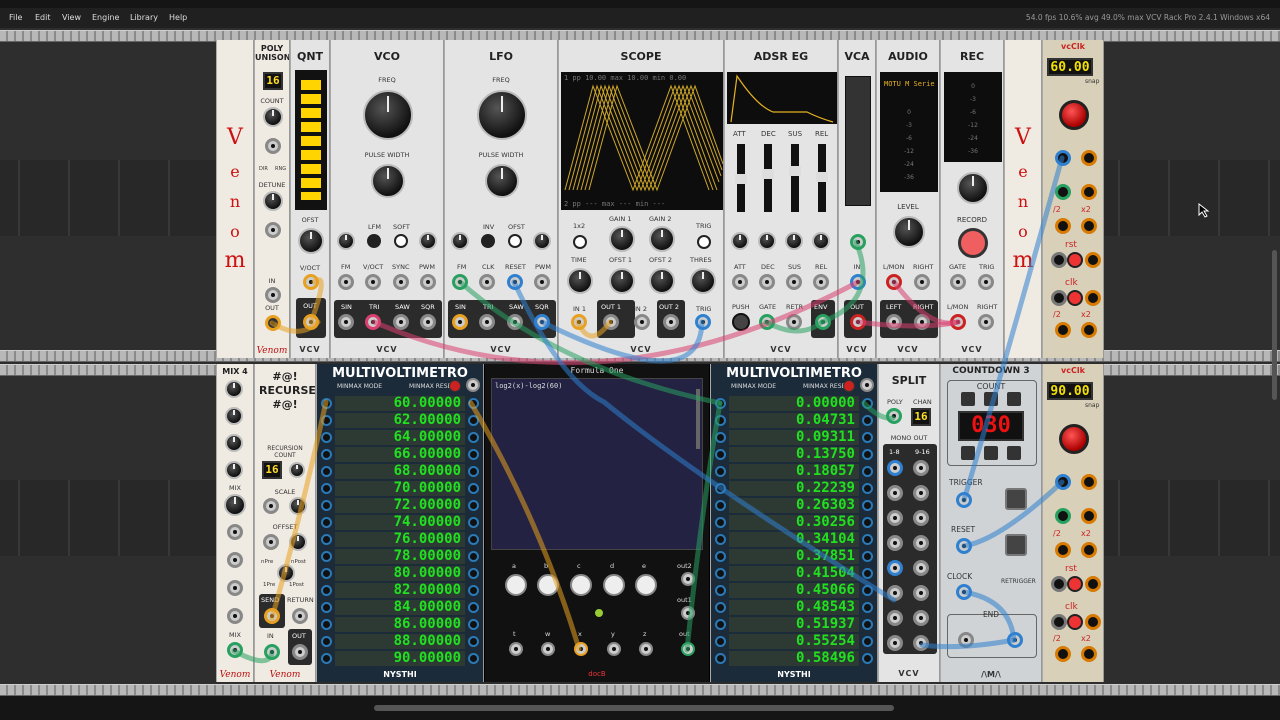  What do you see at coordinates (516, 585) in the screenshot?
I see `knob-a` at bounding box center [516, 585].